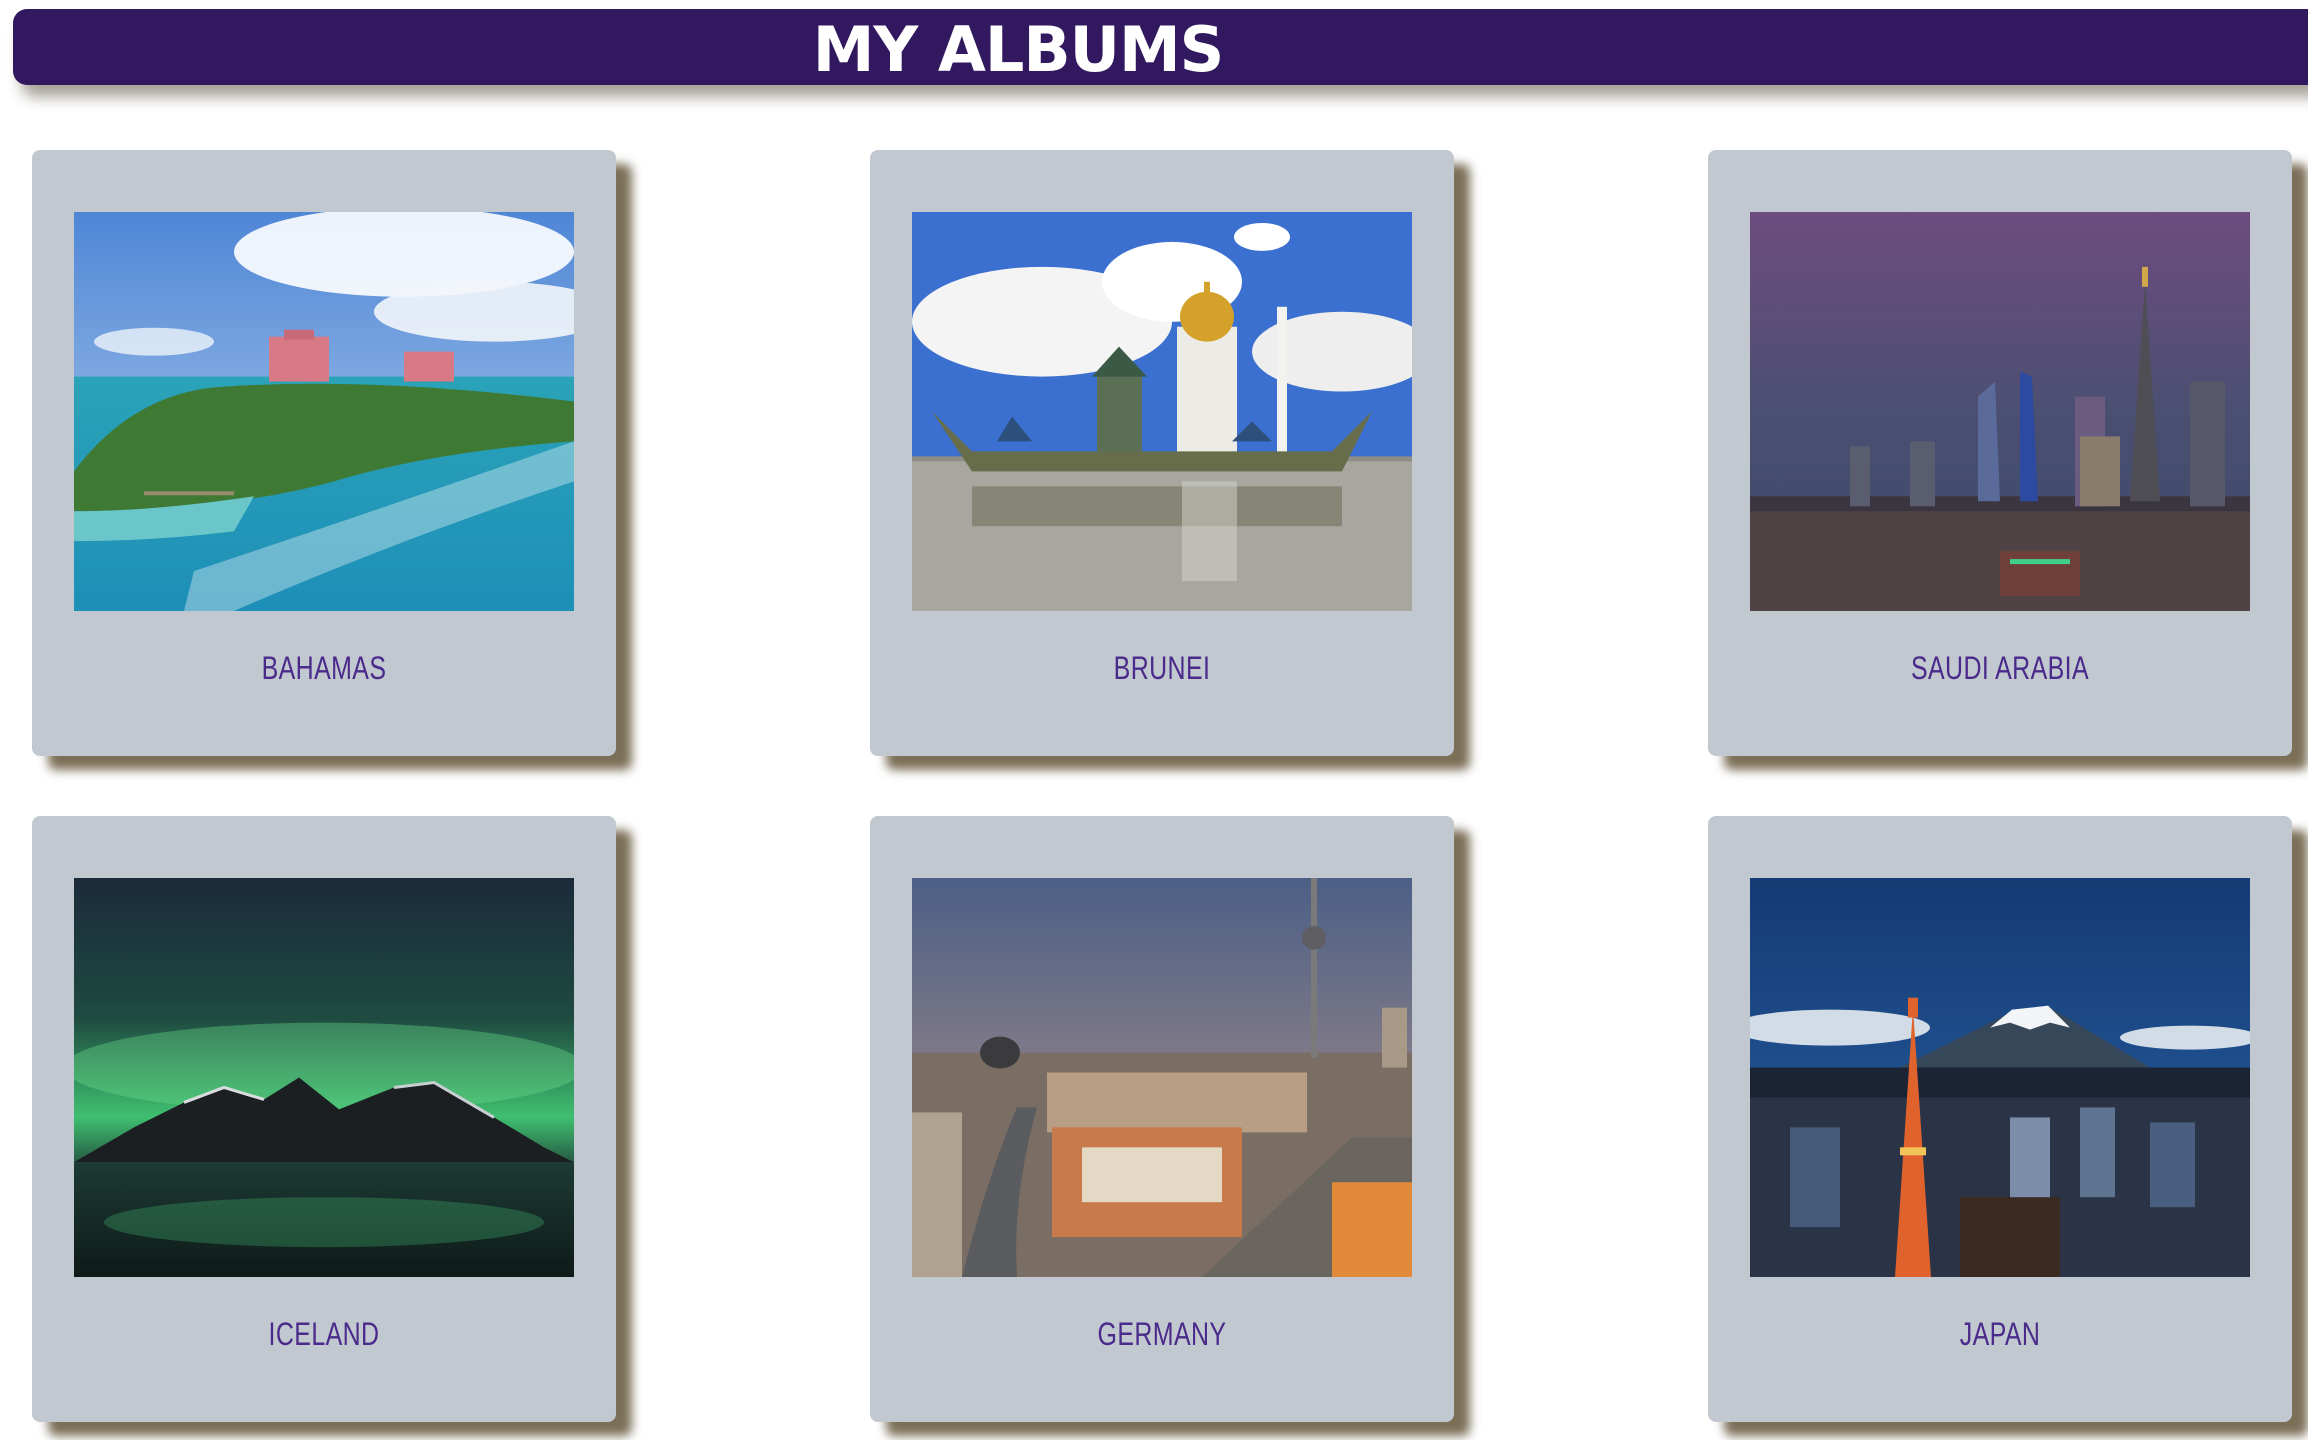 The height and width of the screenshot is (1440, 2308). I want to click on album-photo-brunei, so click(1162, 411).